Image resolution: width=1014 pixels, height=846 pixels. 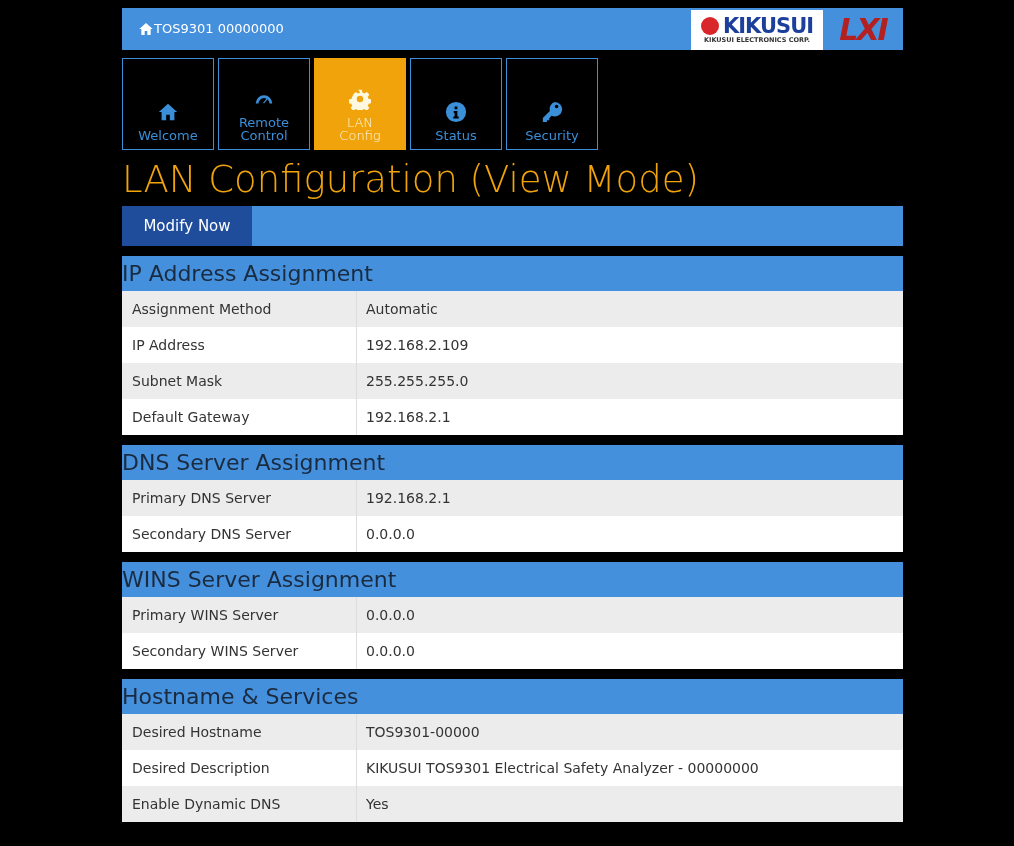 I want to click on setting-value: KIKUSUI TOS9301 Electrical Safety Analyzer - 00000000, so click(x=562, y=769).